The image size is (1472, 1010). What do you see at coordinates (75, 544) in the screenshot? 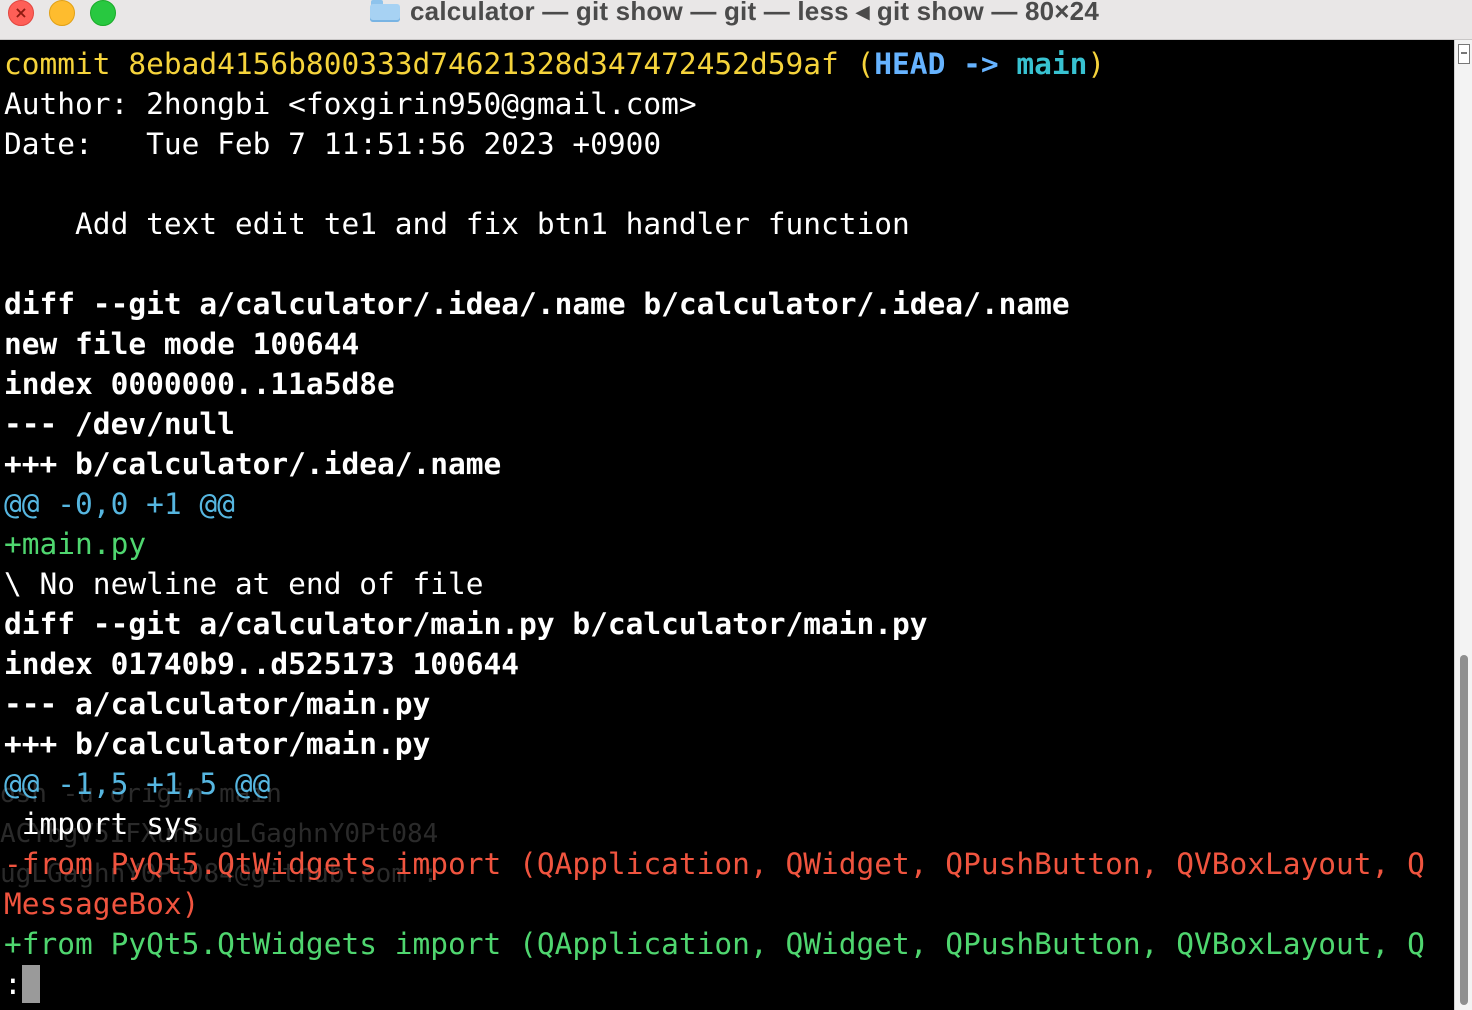
I see `diff-added-line: +main.py` at bounding box center [75, 544].